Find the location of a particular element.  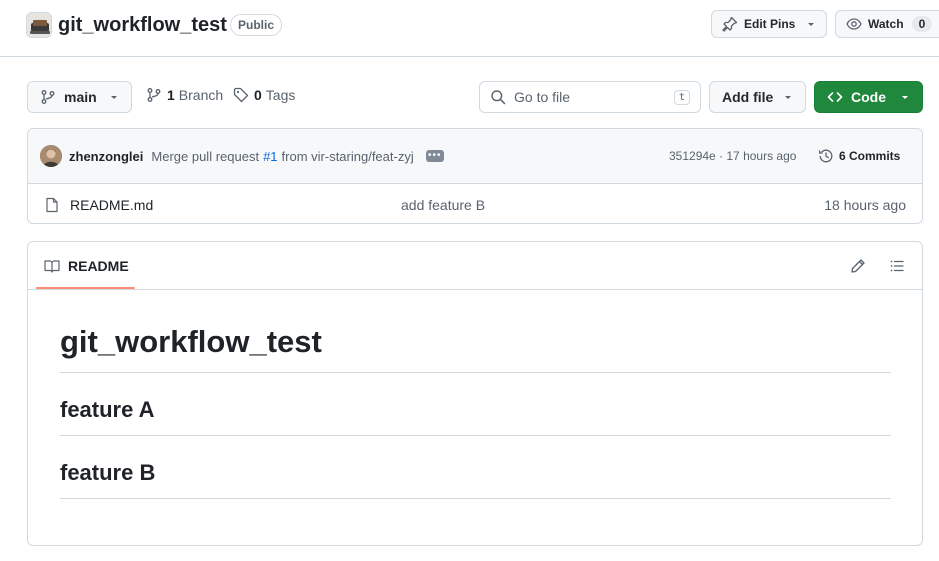

branch-select-button: main is located at coordinates (79, 97).